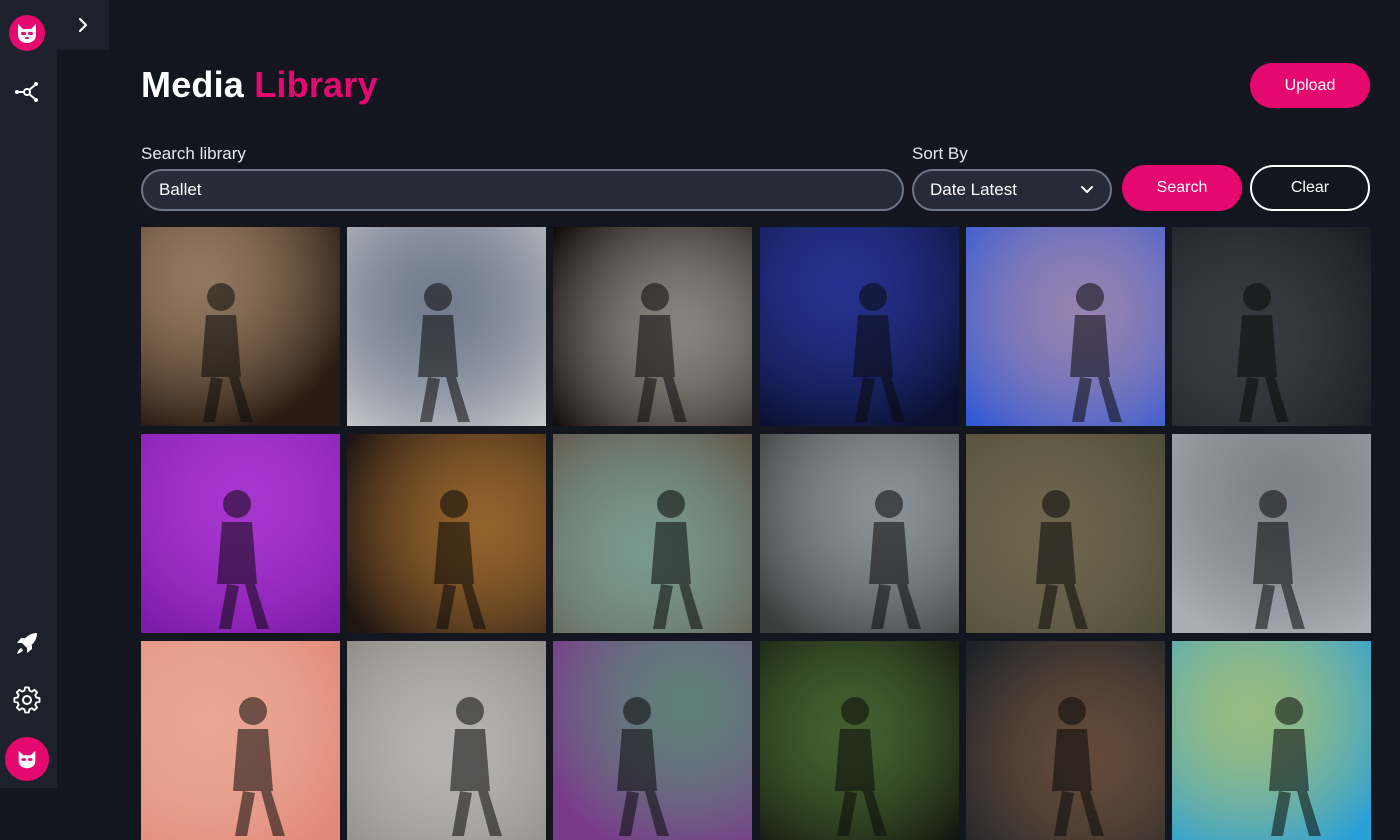  I want to click on expand-sidebar-button, so click(83, 25).